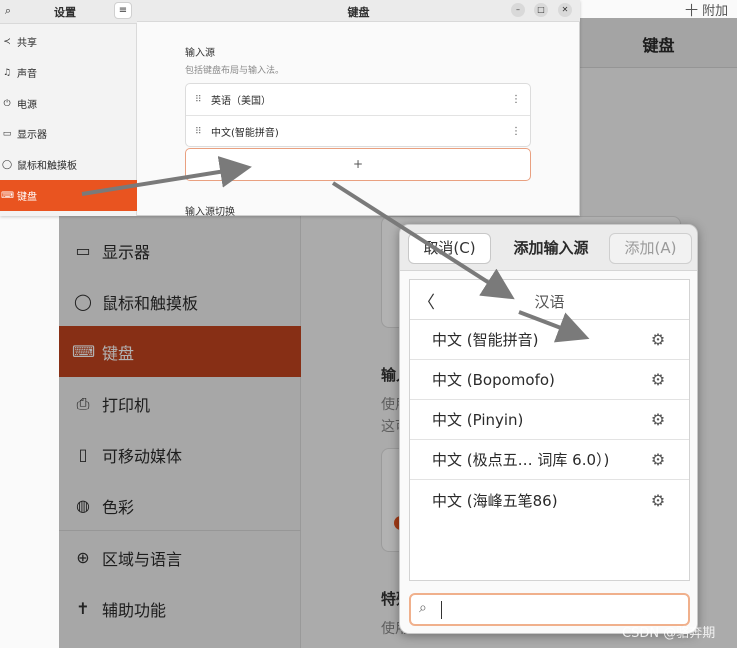  What do you see at coordinates (554, 326) in the screenshot?
I see `arrow-to-pinyin` at bounding box center [554, 326].